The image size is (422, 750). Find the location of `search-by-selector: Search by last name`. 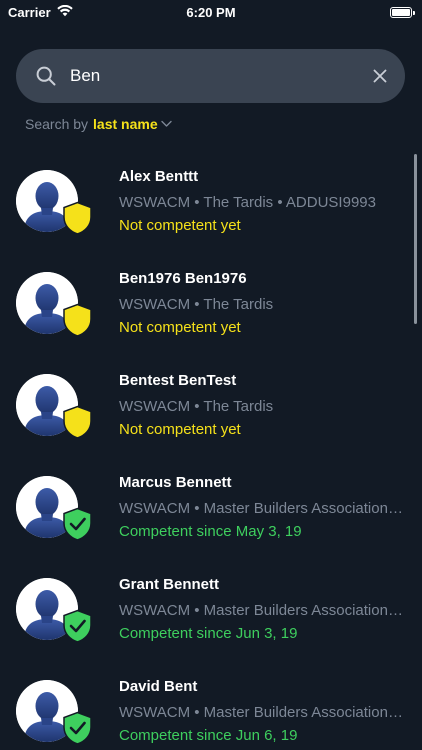

search-by-selector: Search by last name is located at coordinates (98, 124).